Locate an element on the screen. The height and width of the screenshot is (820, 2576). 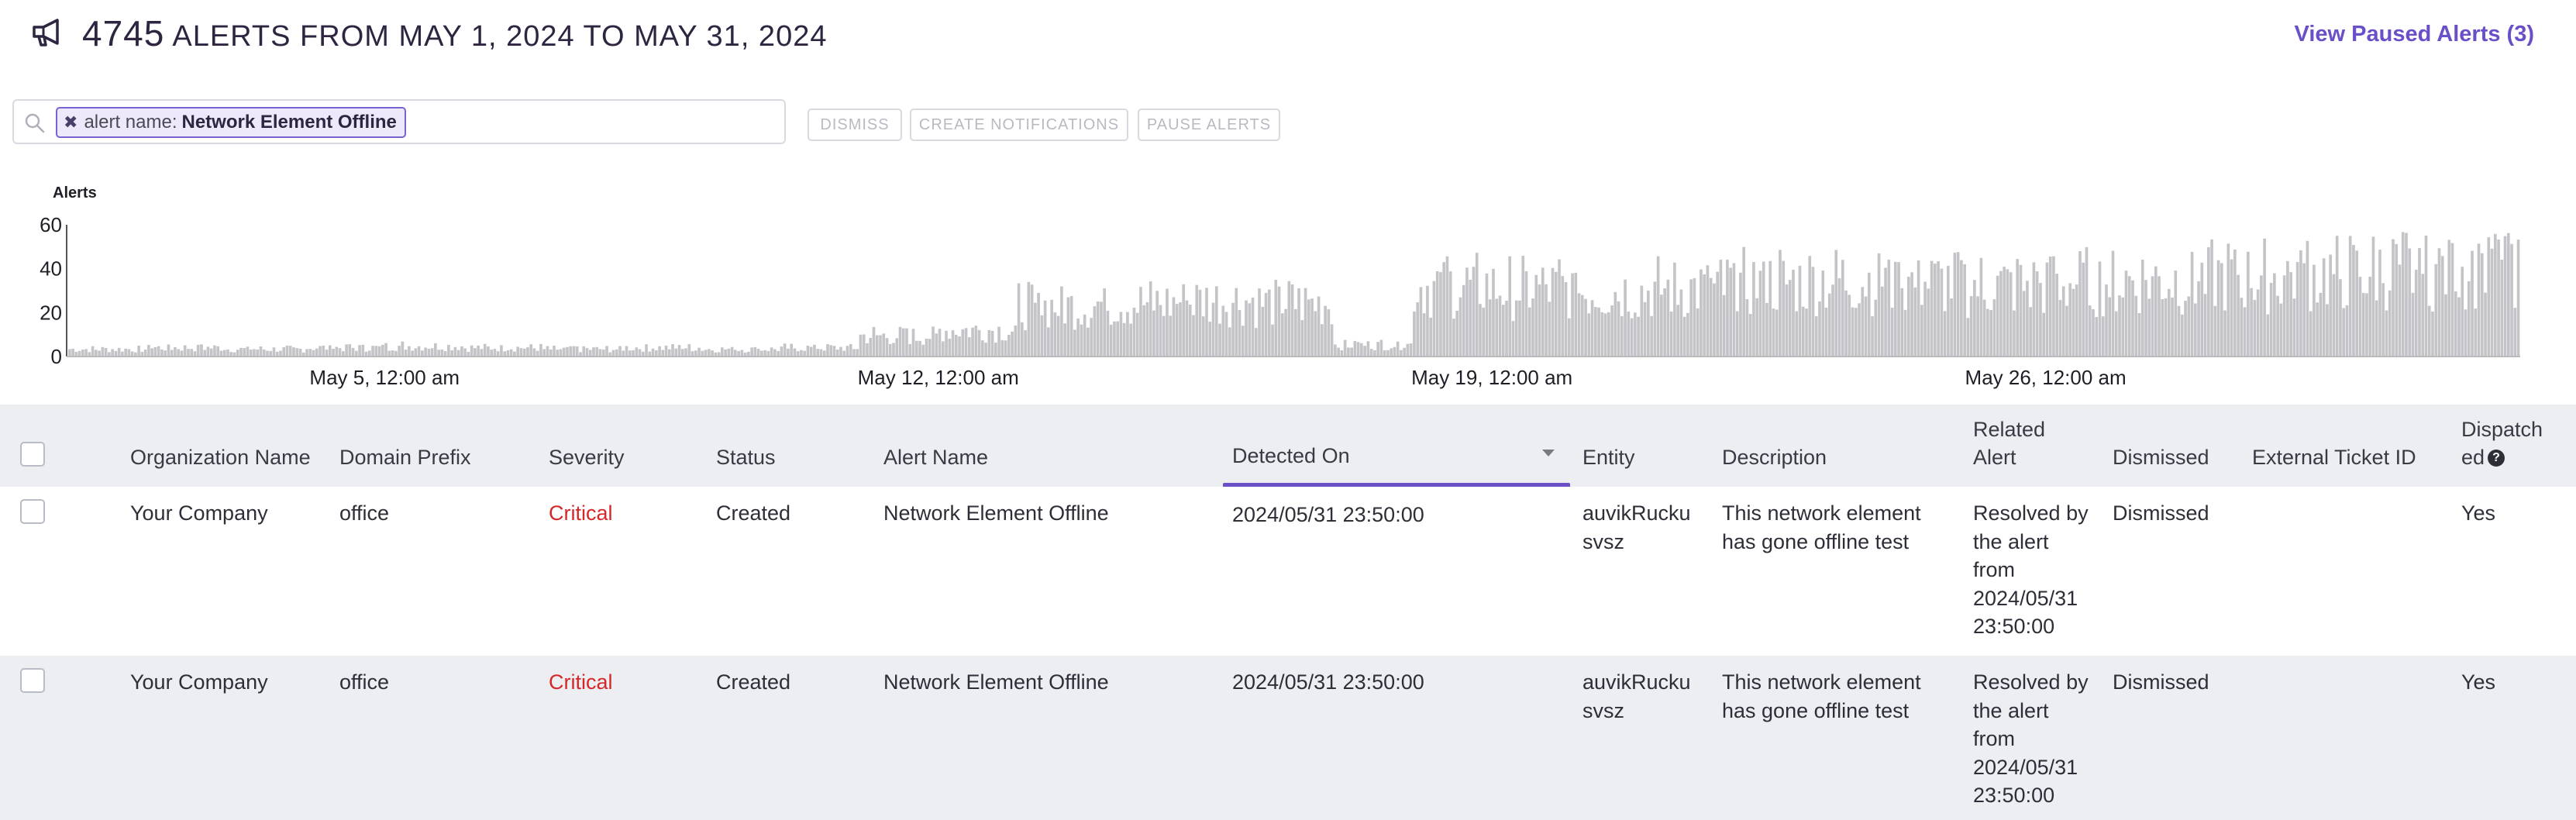
column-header-domain-prefix: Domain Prefix is located at coordinates (405, 457).